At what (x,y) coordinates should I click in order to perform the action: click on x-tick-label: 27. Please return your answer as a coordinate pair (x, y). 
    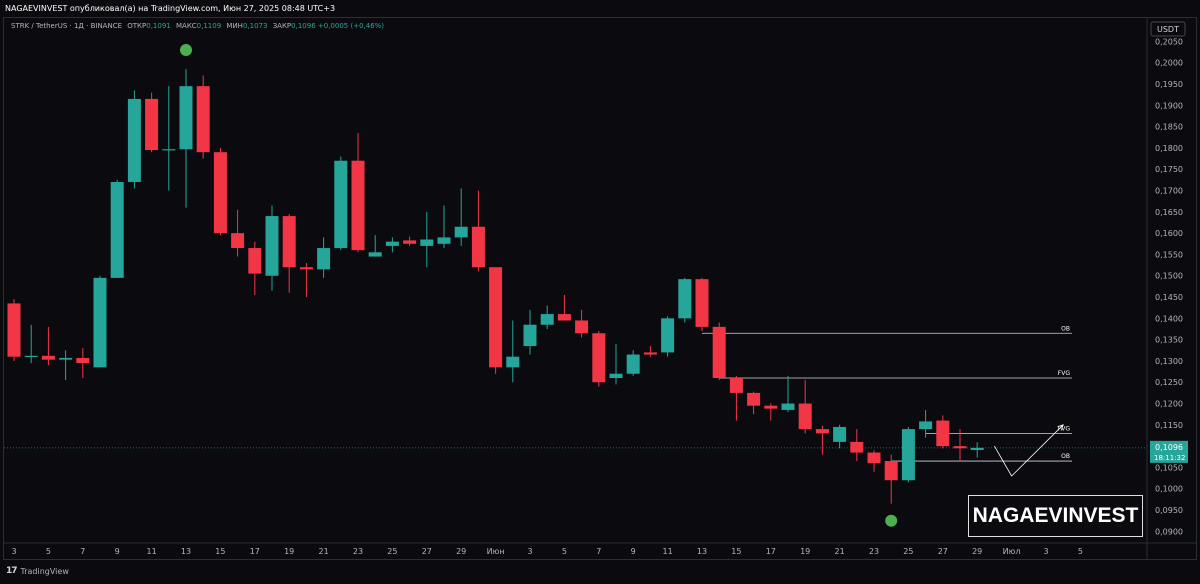
    Looking at the image, I should click on (943, 551).